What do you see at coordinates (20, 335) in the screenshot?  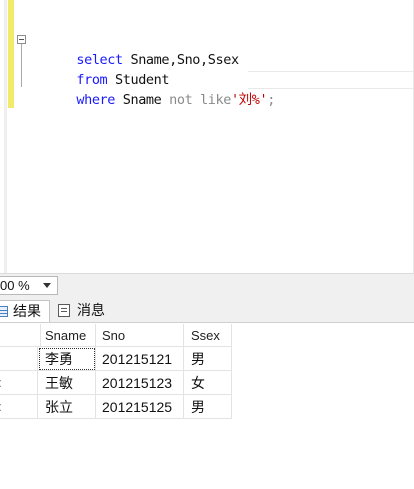 I see `row-number-header` at bounding box center [20, 335].